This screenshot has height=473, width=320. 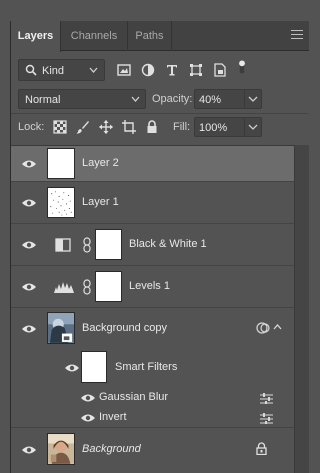 I want to click on kind-label: Kind, so click(x=53, y=71).